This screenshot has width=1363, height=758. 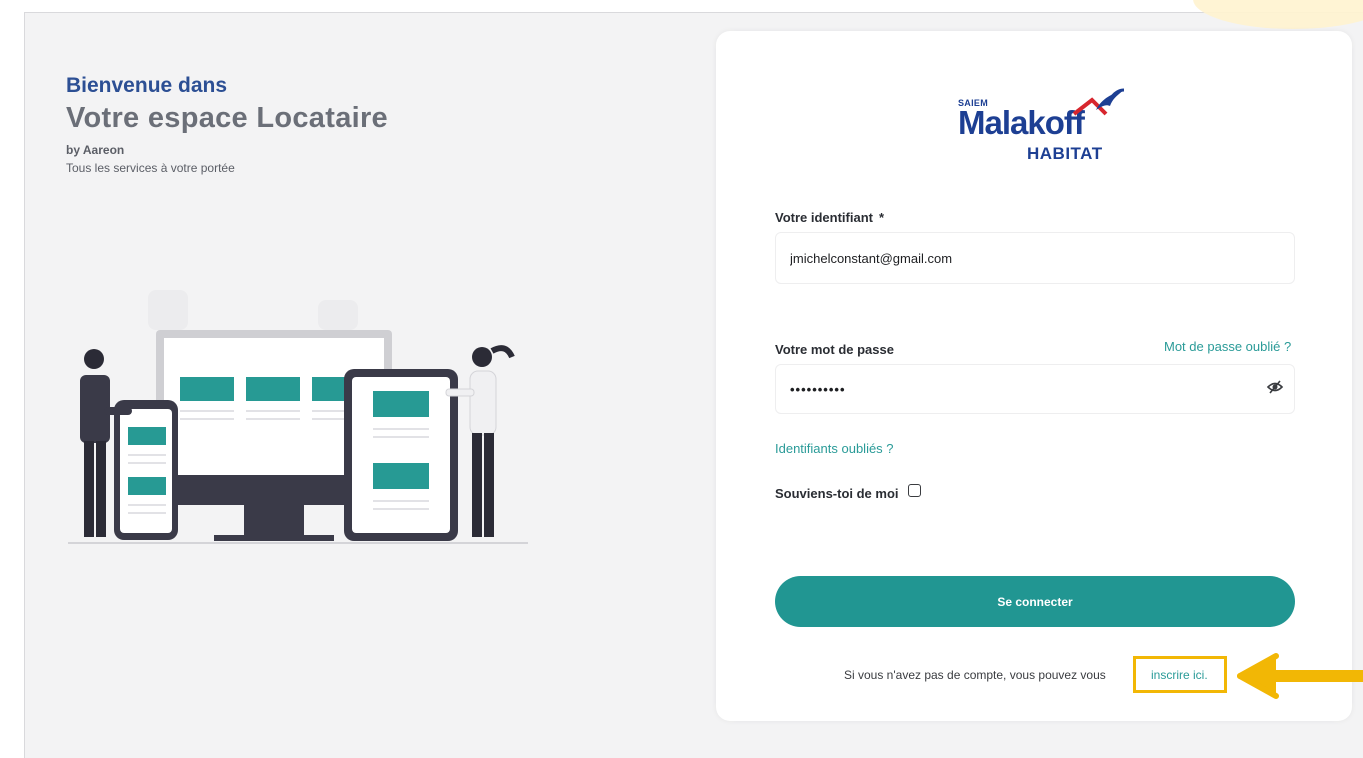 I want to click on vendor-credit: by Aareon, so click(x=95, y=150).